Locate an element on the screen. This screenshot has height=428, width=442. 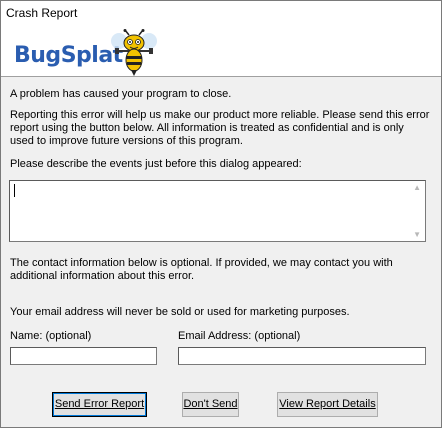
name-label: Name: (optional) is located at coordinates (51, 336).